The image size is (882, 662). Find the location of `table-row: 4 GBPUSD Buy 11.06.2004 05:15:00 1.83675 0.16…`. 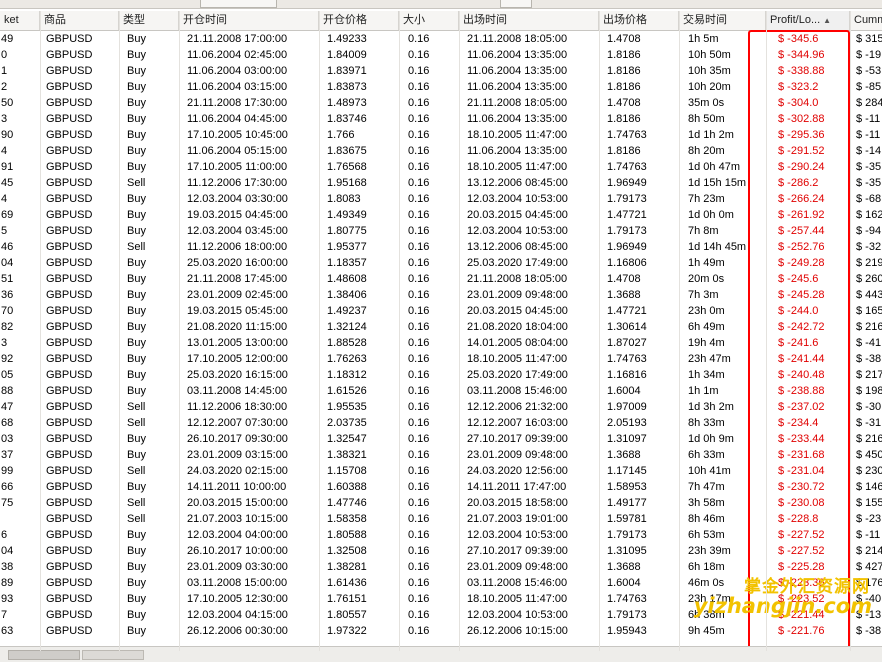

table-row: 4 GBPUSD Buy 11.06.2004 05:15:00 1.83675 0.16… is located at coordinates (441, 151).